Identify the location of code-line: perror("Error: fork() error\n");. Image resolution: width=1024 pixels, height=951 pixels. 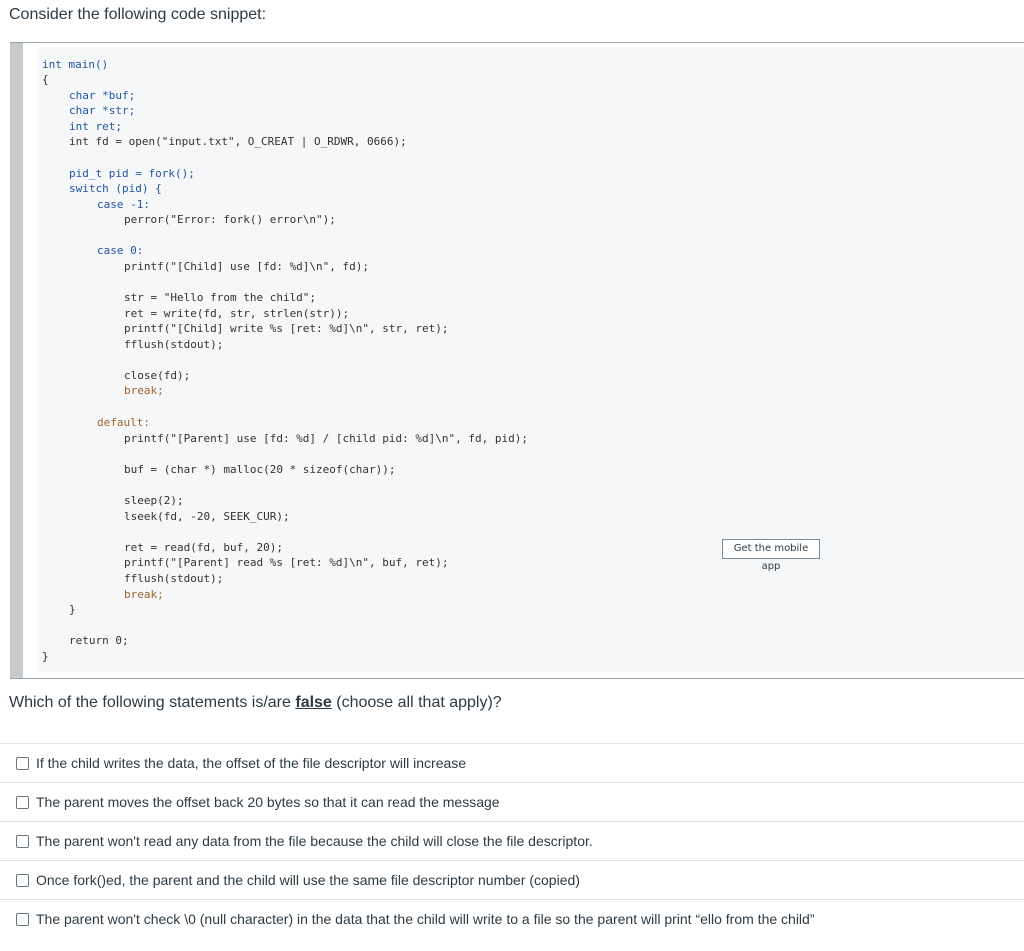
(230, 219).